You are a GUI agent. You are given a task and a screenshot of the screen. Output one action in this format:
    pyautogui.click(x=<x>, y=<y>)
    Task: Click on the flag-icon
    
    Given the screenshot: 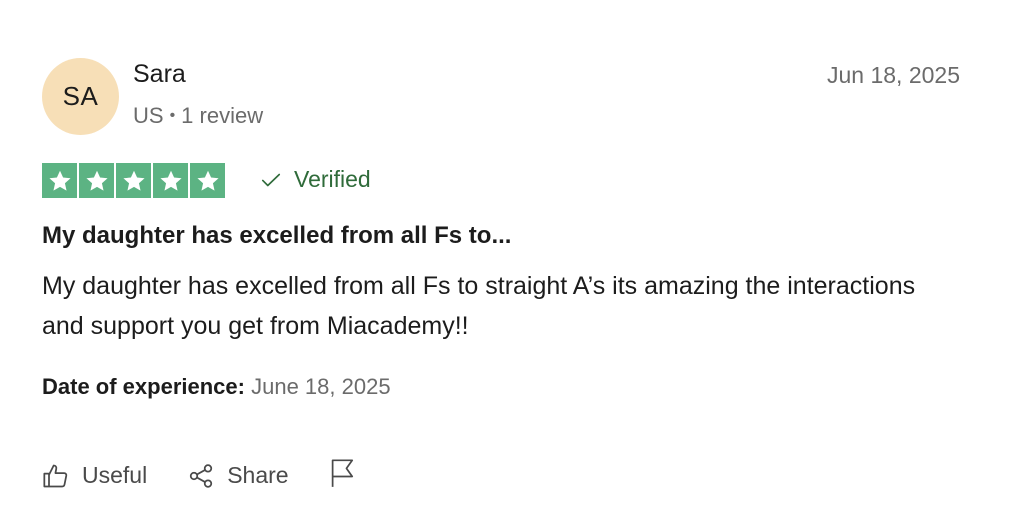 What is the action you would take?
    pyautogui.click(x=342, y=473)
    